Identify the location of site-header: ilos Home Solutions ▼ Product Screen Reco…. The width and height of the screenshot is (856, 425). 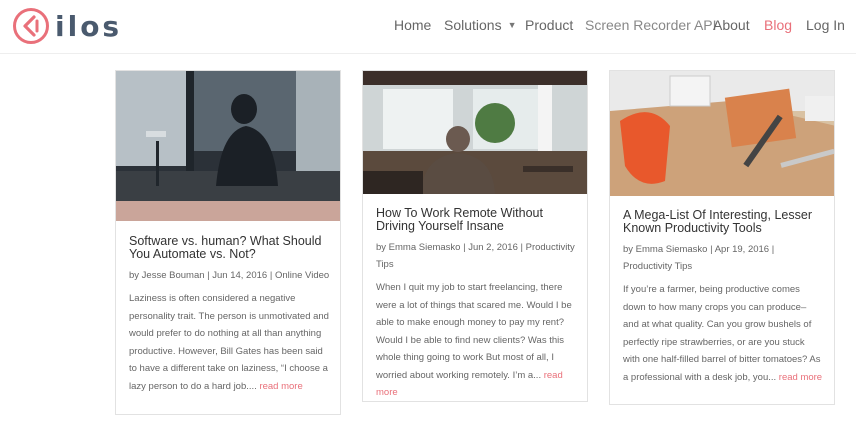
(428, 27).